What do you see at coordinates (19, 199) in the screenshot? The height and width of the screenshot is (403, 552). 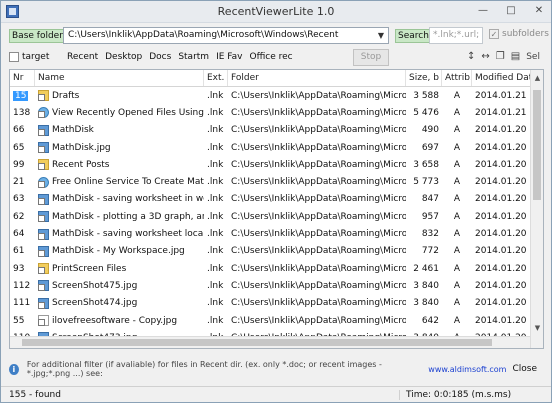 I see `cell-nr: 63` at bounding box center [19, 199].